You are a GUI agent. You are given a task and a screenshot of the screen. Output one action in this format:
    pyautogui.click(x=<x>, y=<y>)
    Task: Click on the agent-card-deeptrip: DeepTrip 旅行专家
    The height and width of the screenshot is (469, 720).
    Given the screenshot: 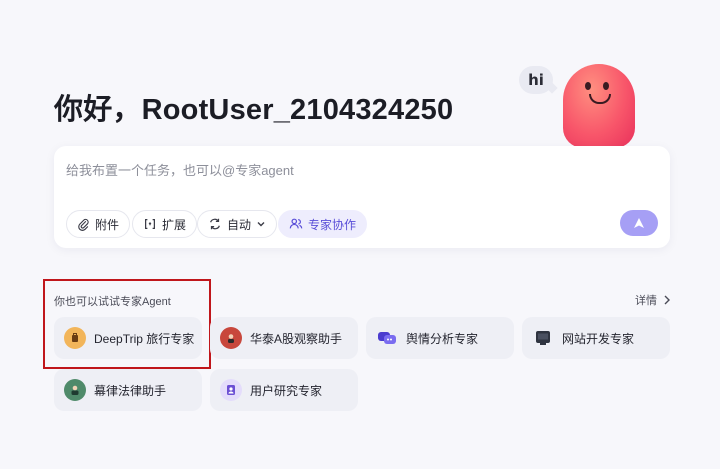 What is the action you would take?
    pyautogui.click(x=128, y=338)
    